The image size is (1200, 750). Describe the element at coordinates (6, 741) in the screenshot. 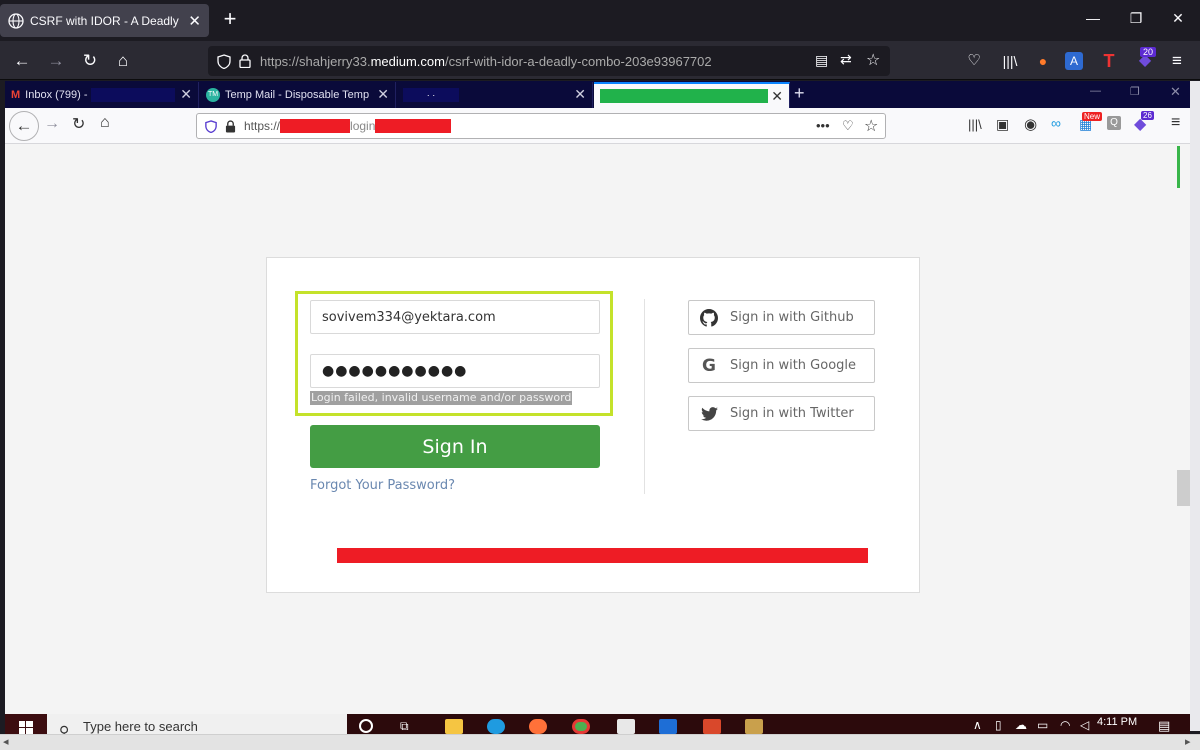

I see `scroll-left-icon: ◂` at that location.